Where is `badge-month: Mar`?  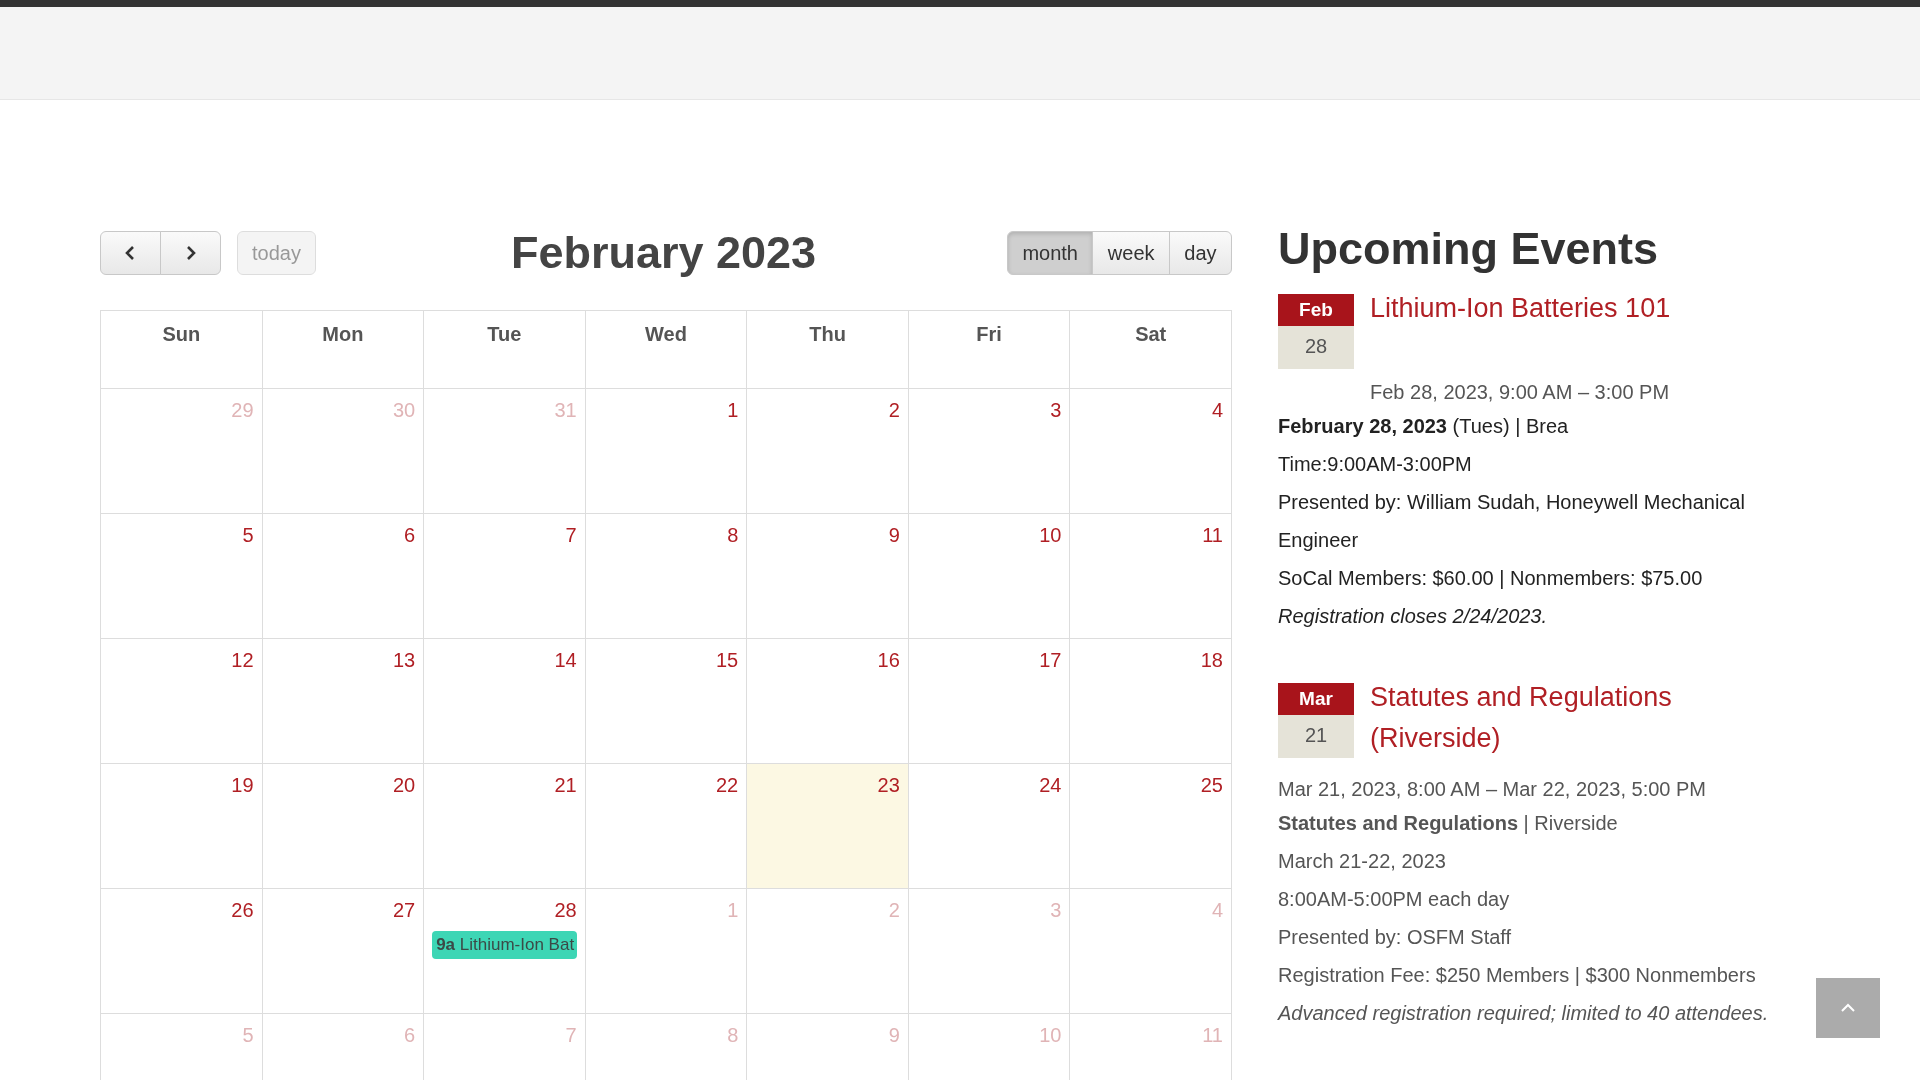
badge-month: Mar is located at coordinates (1316, 699).